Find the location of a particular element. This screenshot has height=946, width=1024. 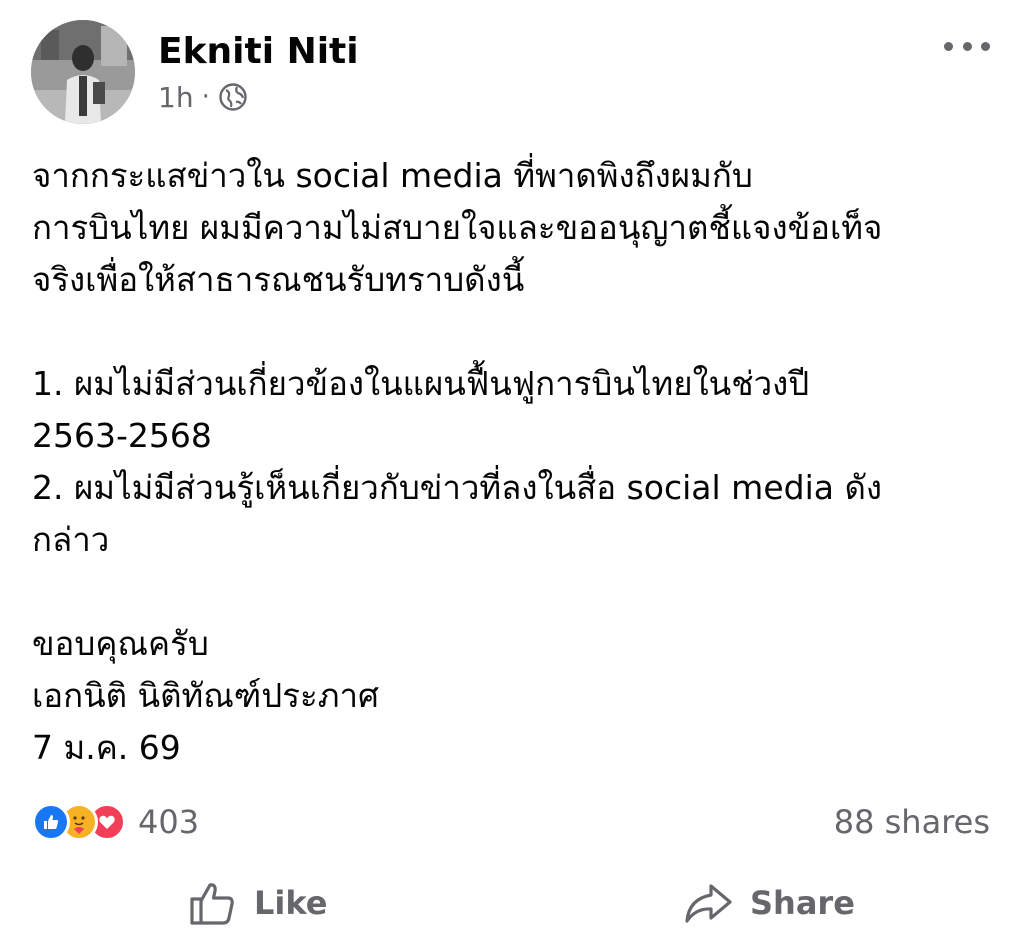

post-signature: เอกนิติ นิติทัณฑ์ประภาศ is located at coordinates (205, 695).